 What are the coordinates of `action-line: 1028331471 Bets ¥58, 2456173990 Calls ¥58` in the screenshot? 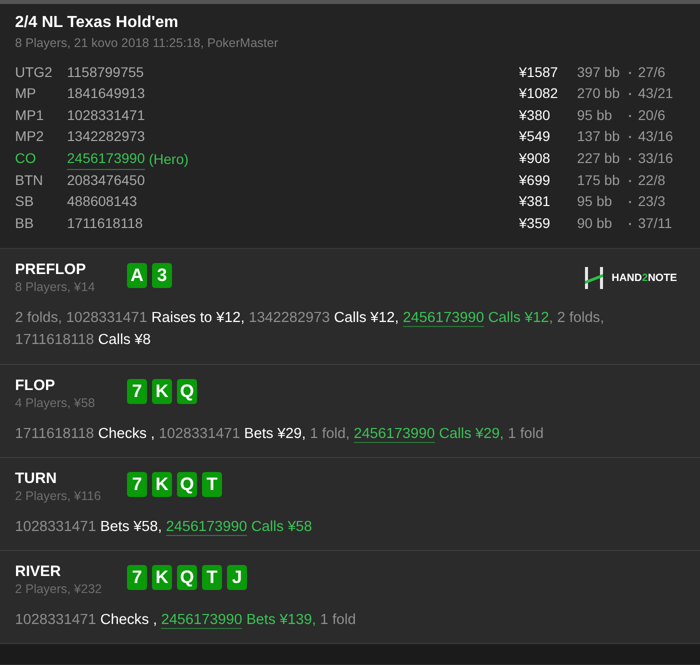 It's located at (164, 528).